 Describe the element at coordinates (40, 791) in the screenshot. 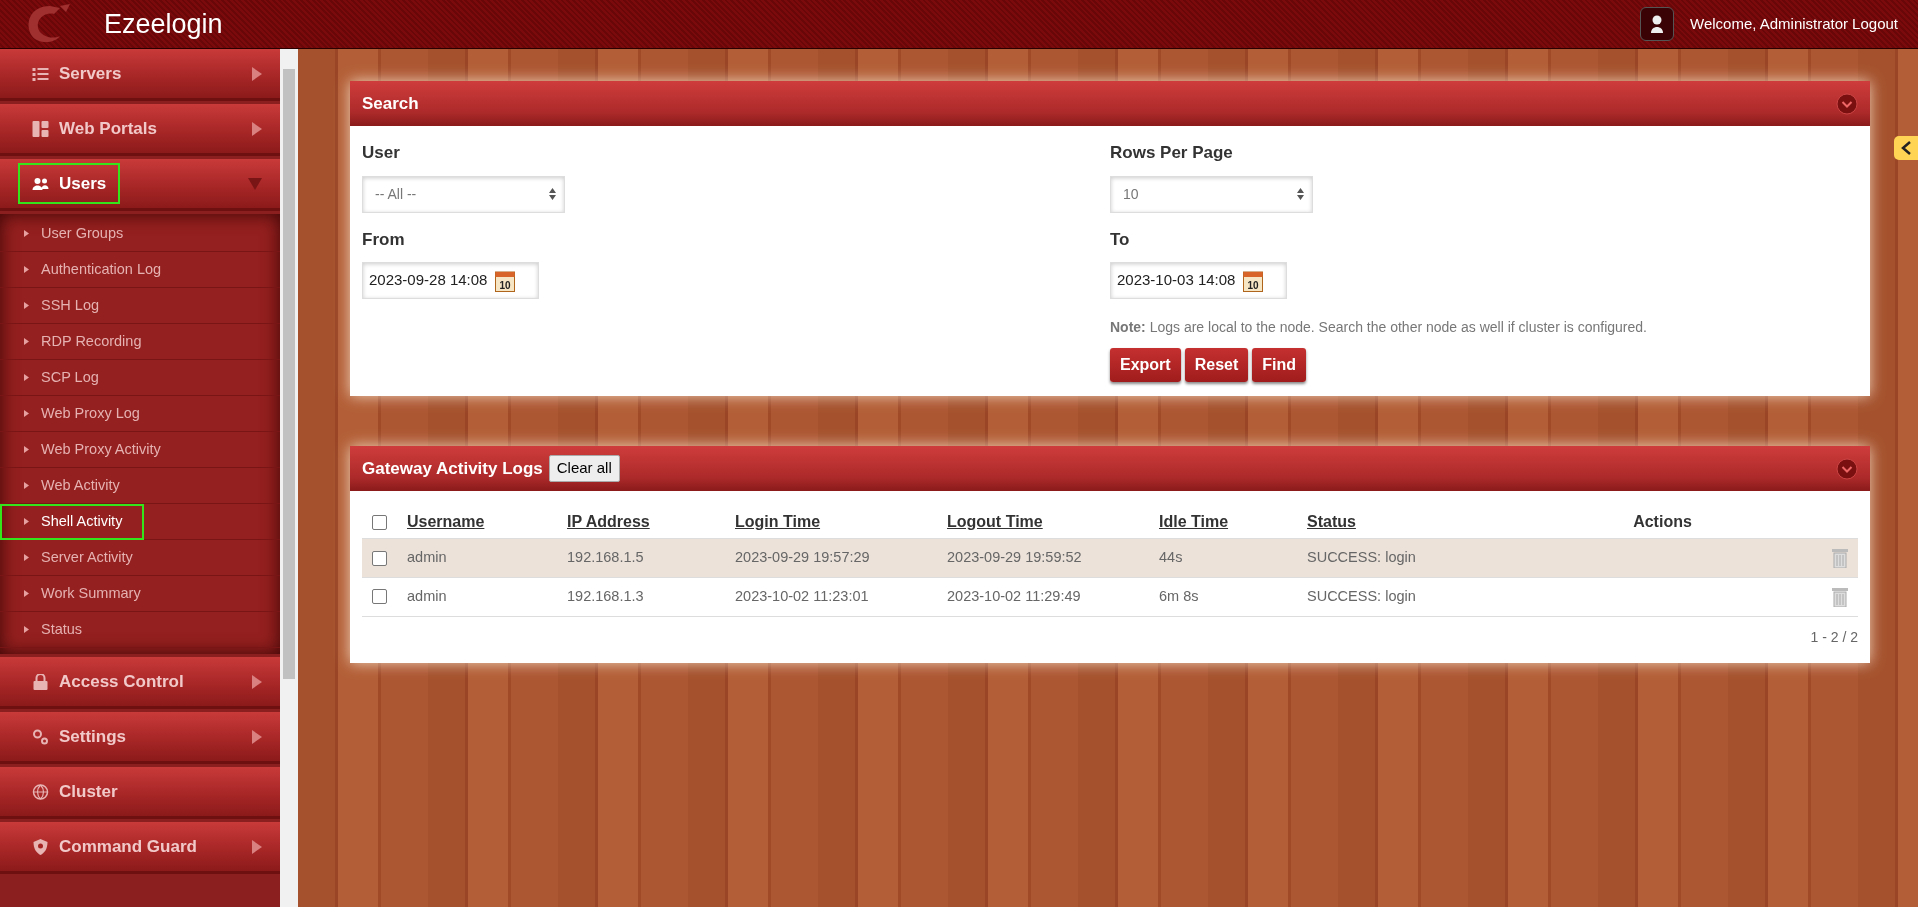

I see `globe-icon` at that location.